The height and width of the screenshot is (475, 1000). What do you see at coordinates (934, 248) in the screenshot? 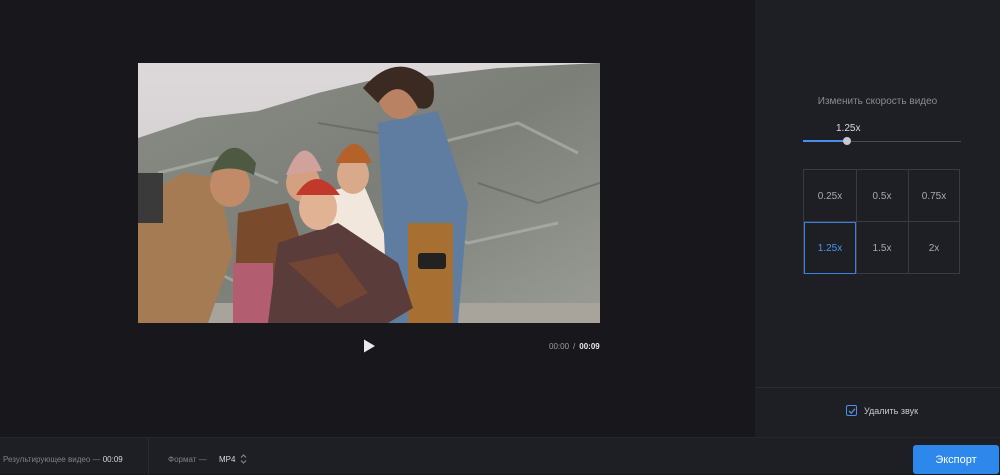
I see `speed-option: 2x` at bounding box center [934, 248].